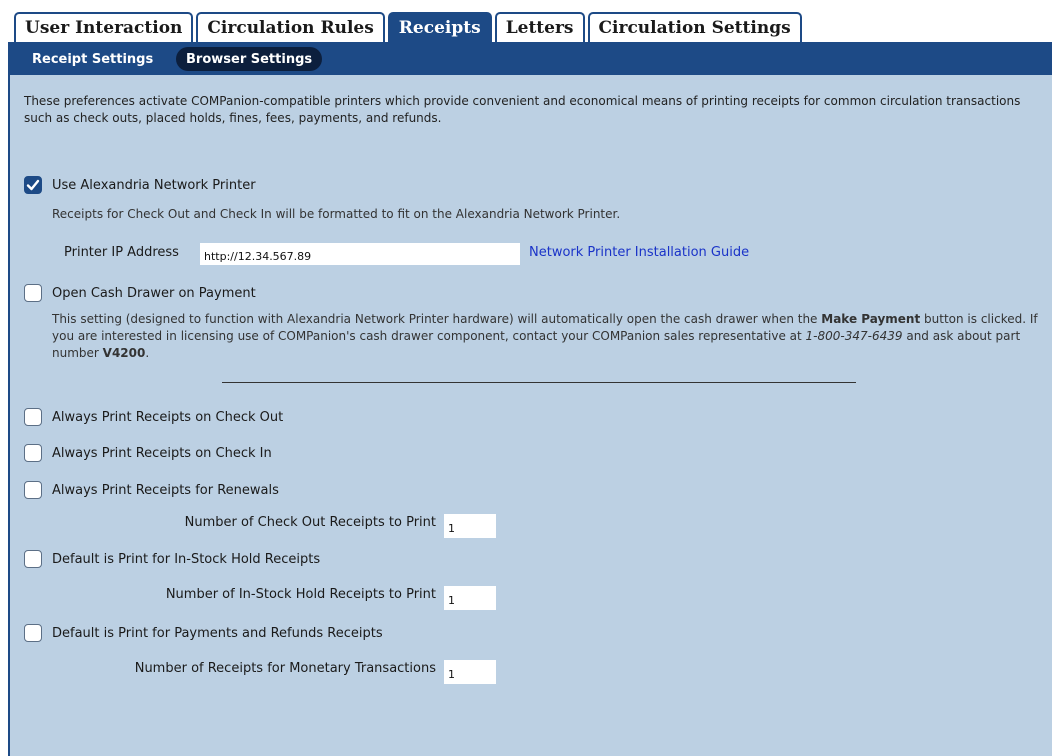  Describe the element at coordinates (470, 526) in the screenshot. I see `checkout-count-input` at that location.